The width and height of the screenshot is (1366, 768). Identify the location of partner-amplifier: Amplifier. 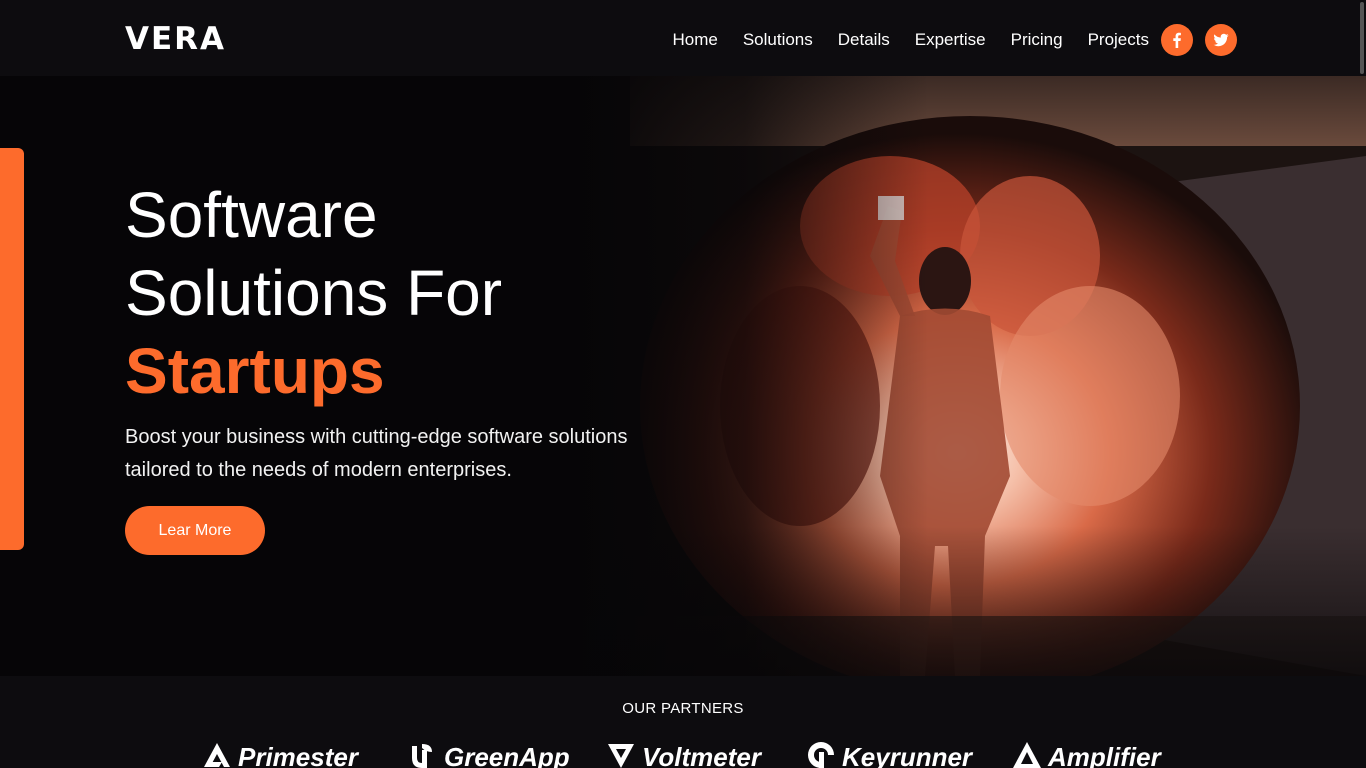
(1086, 754).